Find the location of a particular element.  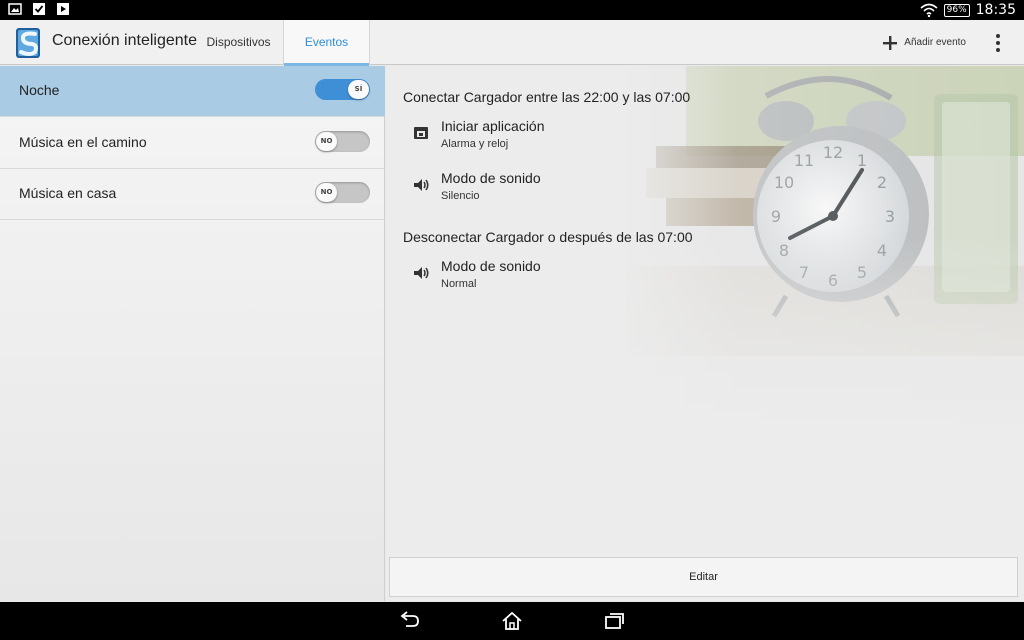

app-title: Conexión inteligente is located at coordinates (124, 40).